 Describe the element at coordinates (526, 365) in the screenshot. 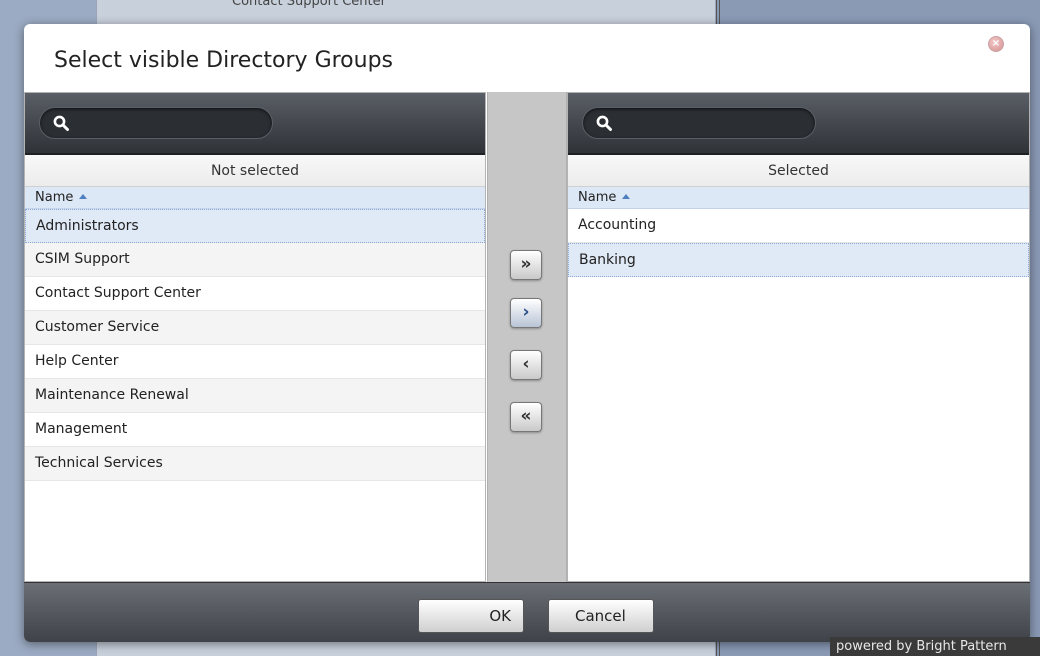

I see `remove-button: ‹` at that location.